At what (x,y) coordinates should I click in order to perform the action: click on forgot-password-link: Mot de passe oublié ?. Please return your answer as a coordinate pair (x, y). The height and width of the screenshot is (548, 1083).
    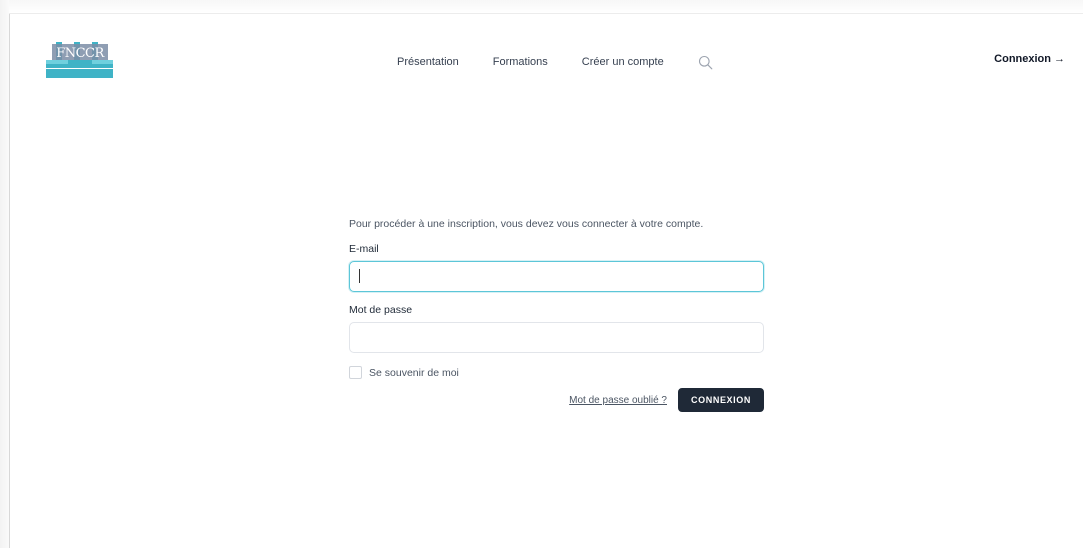
    Looking at the image, I should click on (618, 400).